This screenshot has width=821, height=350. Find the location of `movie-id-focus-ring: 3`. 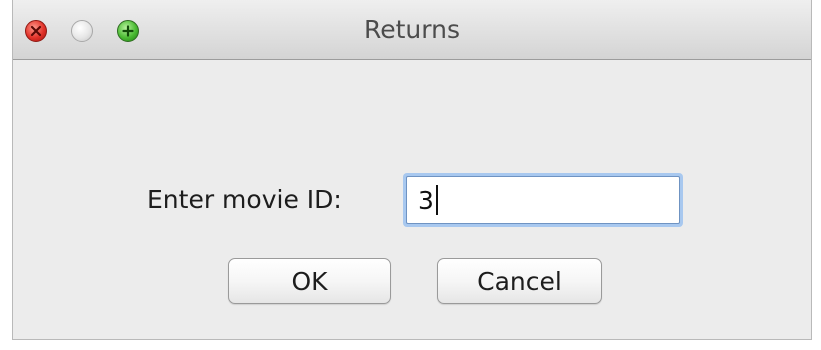

movie-id-focus-ring: 3 is located at coordinates (543, 200).